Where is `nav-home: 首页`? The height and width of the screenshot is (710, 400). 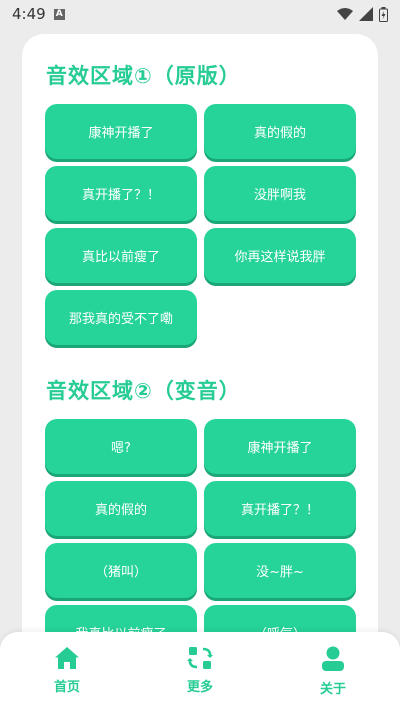 nav-home: 首页 is located at coordinates (67, 670).